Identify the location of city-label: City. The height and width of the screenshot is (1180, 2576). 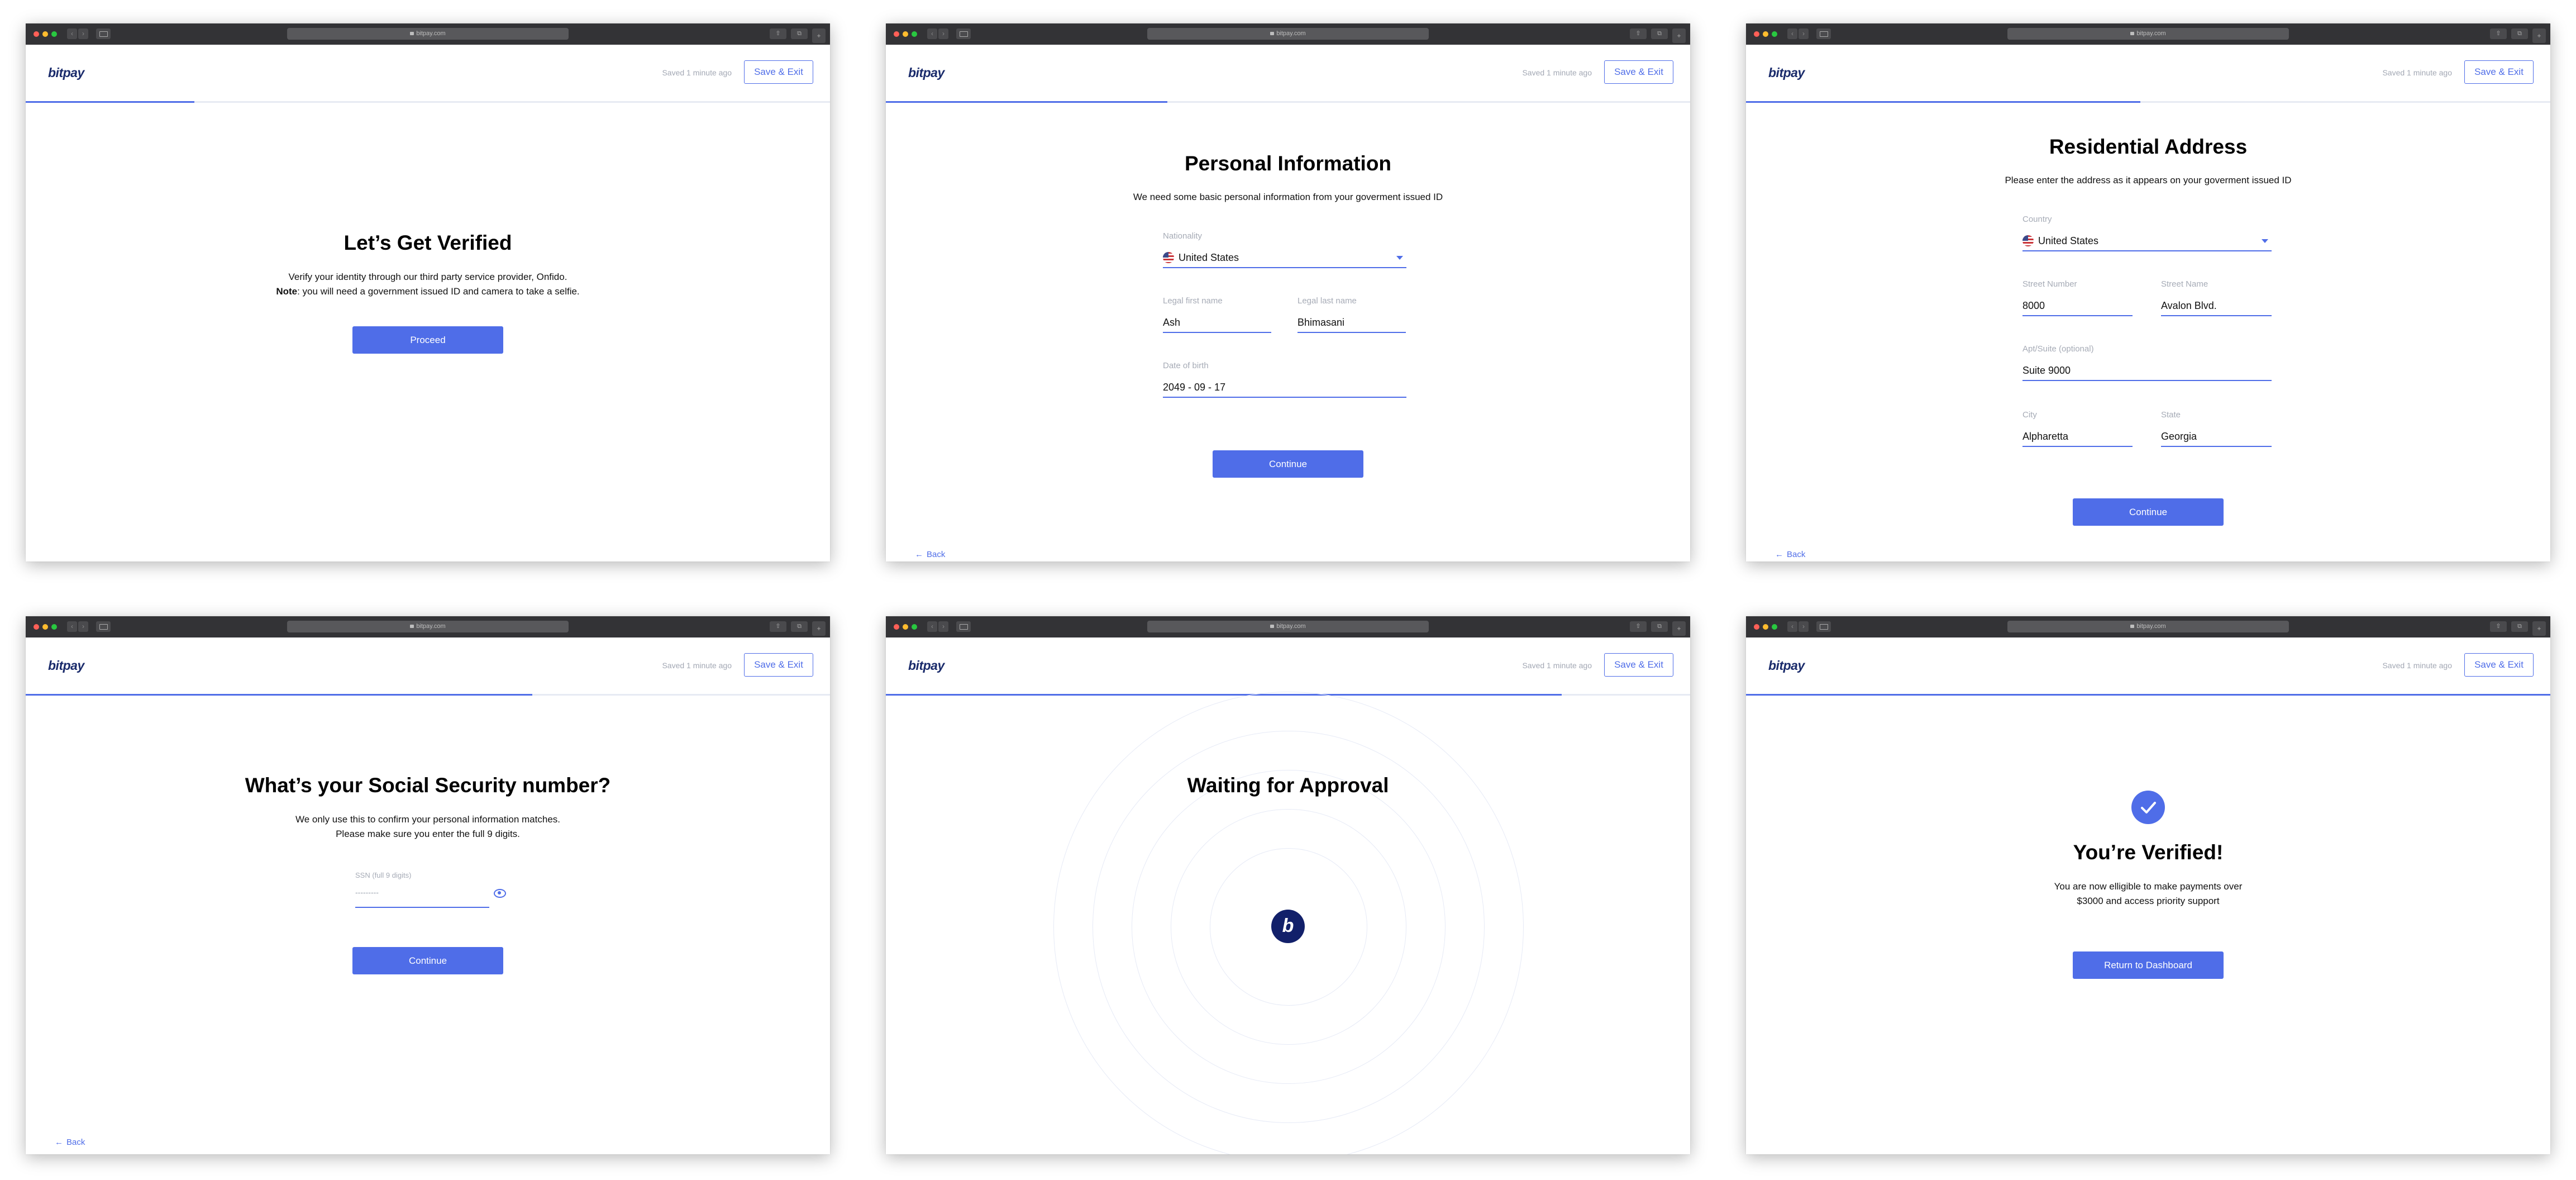
(2030, 415).